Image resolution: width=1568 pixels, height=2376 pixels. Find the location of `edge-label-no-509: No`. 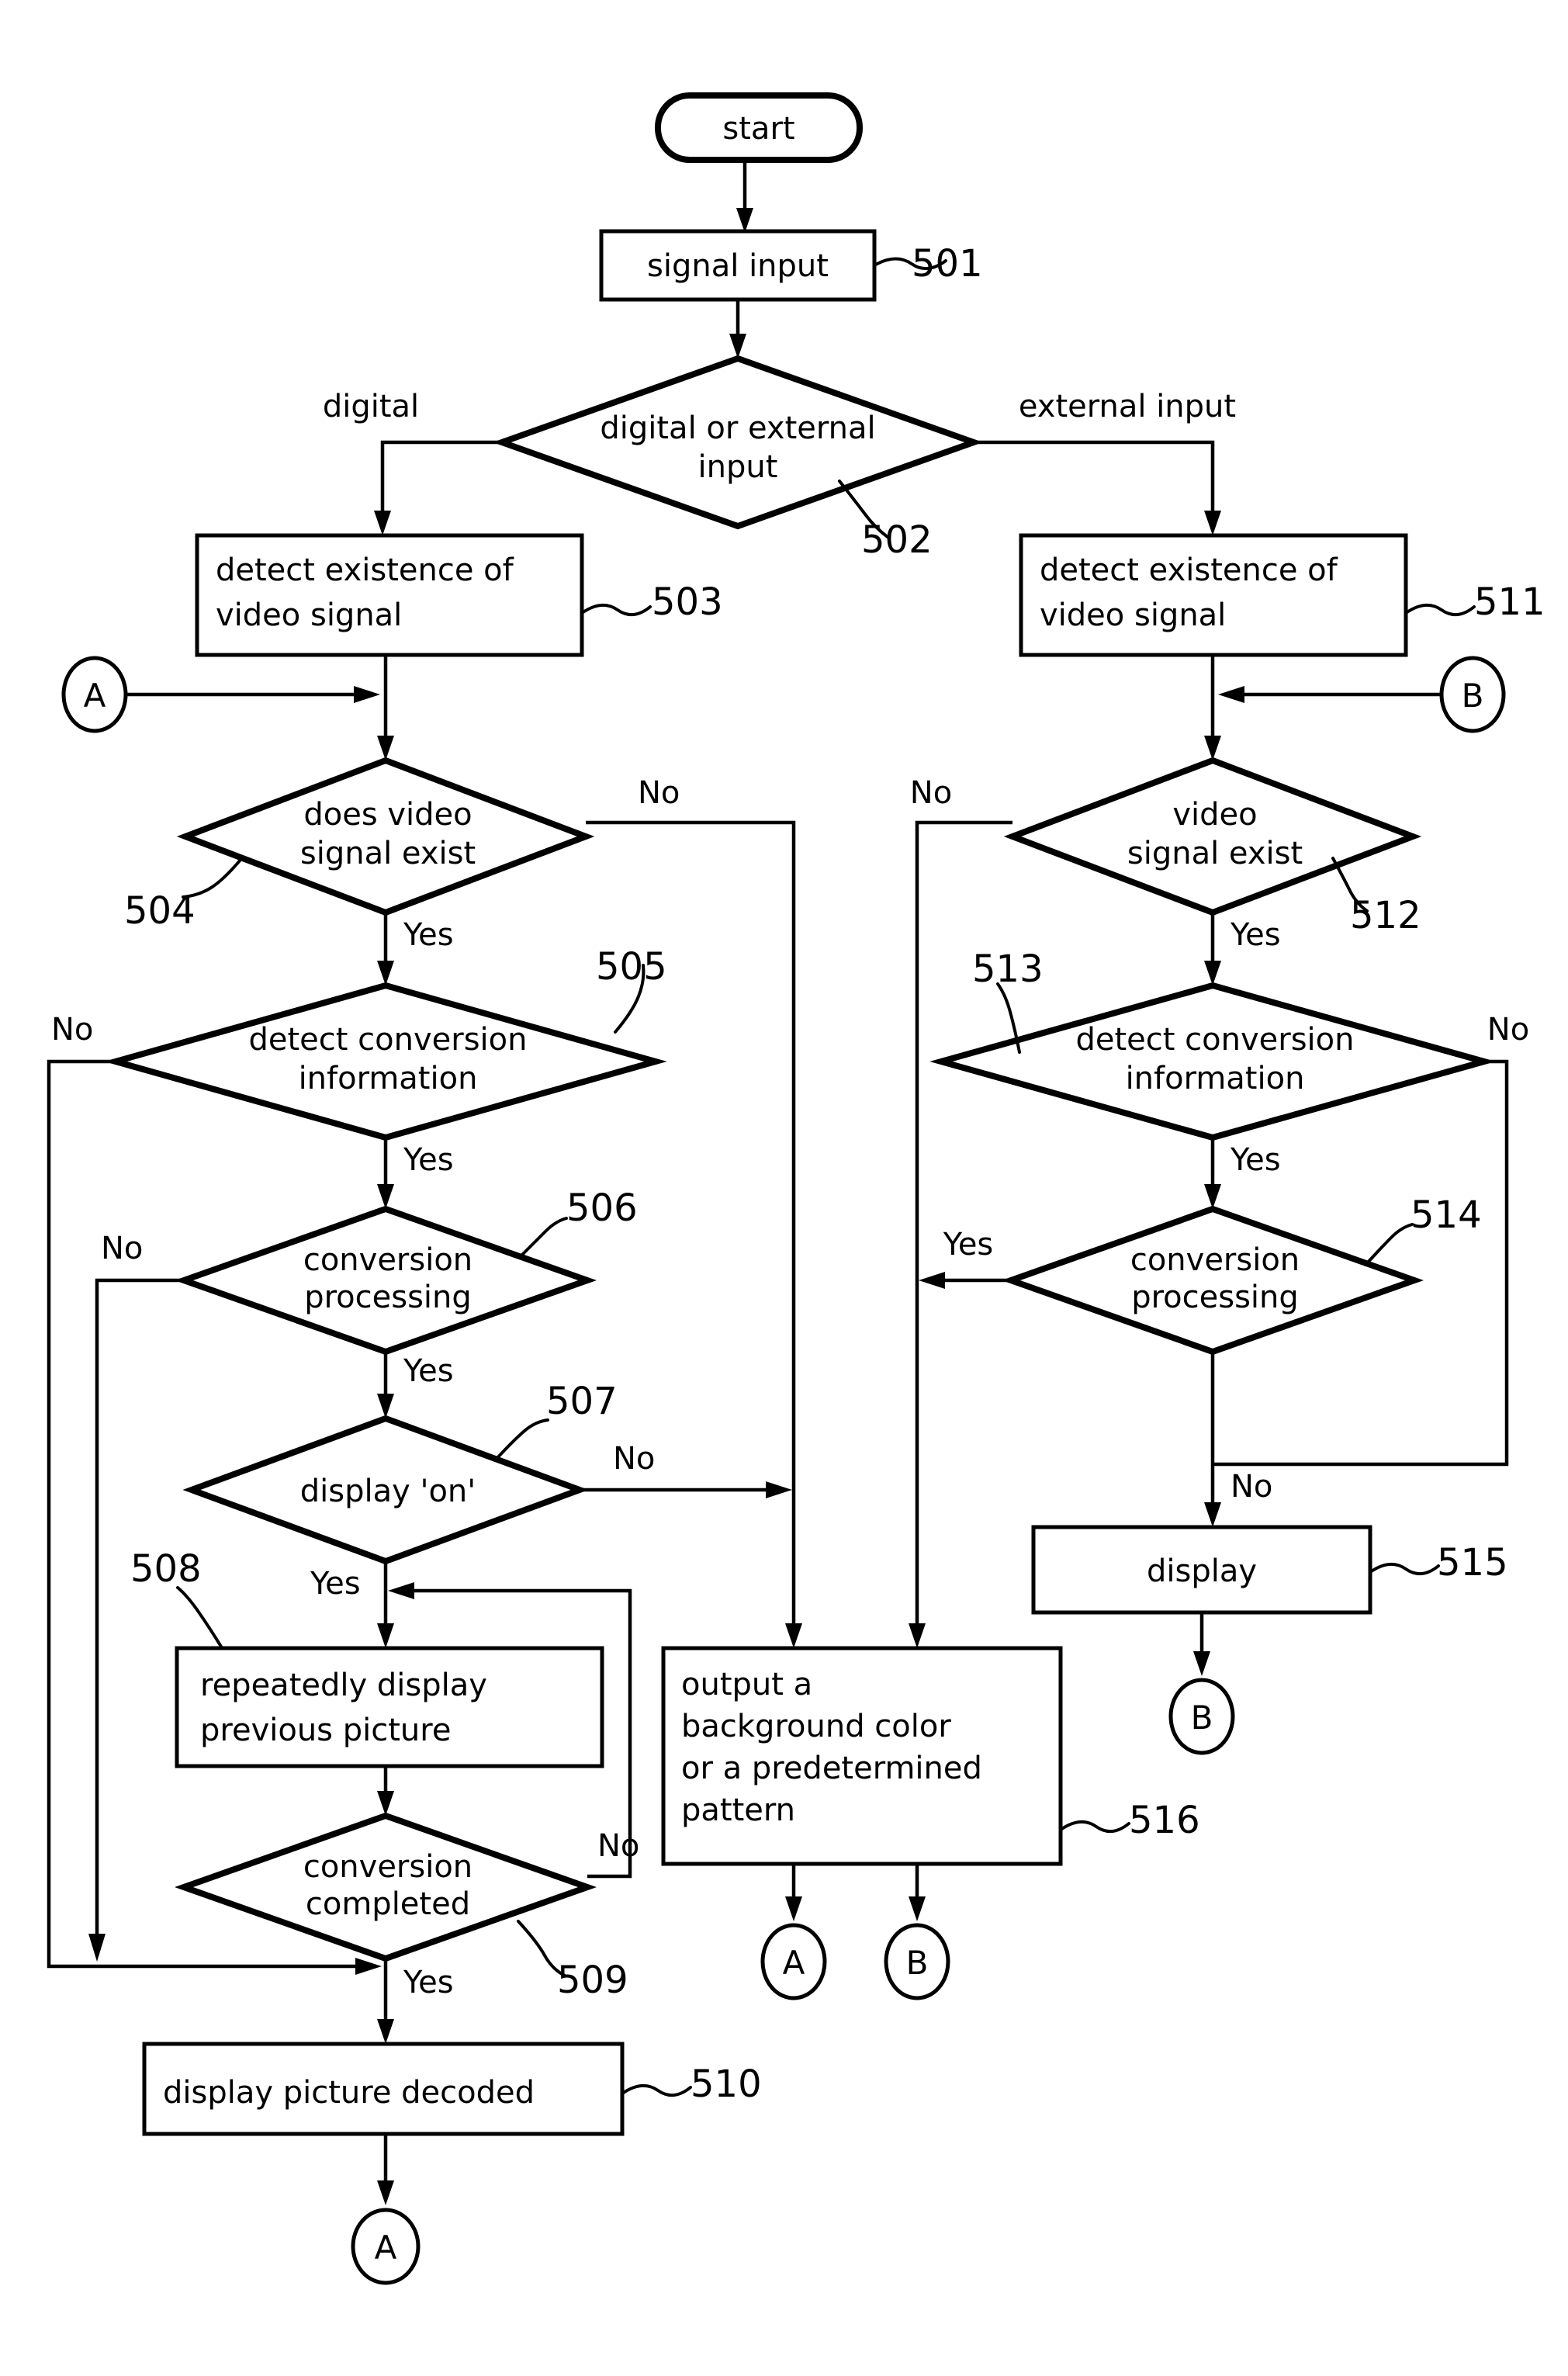

edge-label-no-509: No is located at coordinates (618, 1846).